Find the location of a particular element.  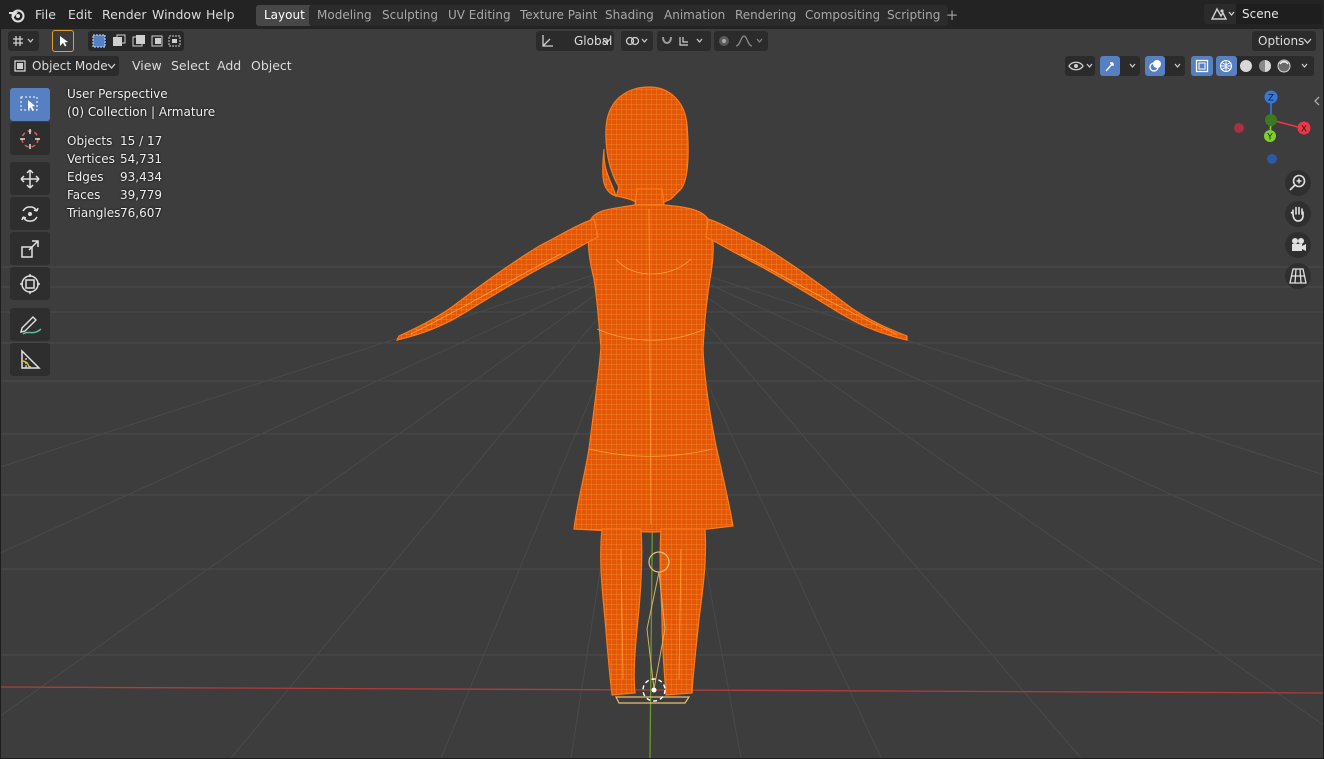

select-box-icon is located at coordinates (29, 103).